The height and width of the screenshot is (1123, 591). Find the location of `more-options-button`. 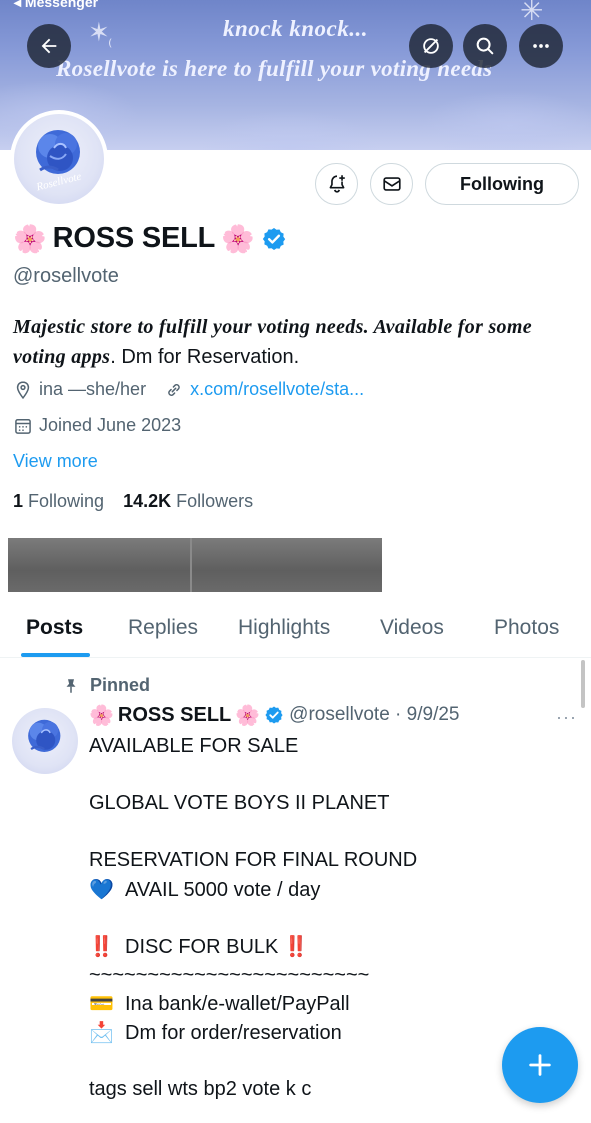

more-options-button is located at coordinates (541, 46).